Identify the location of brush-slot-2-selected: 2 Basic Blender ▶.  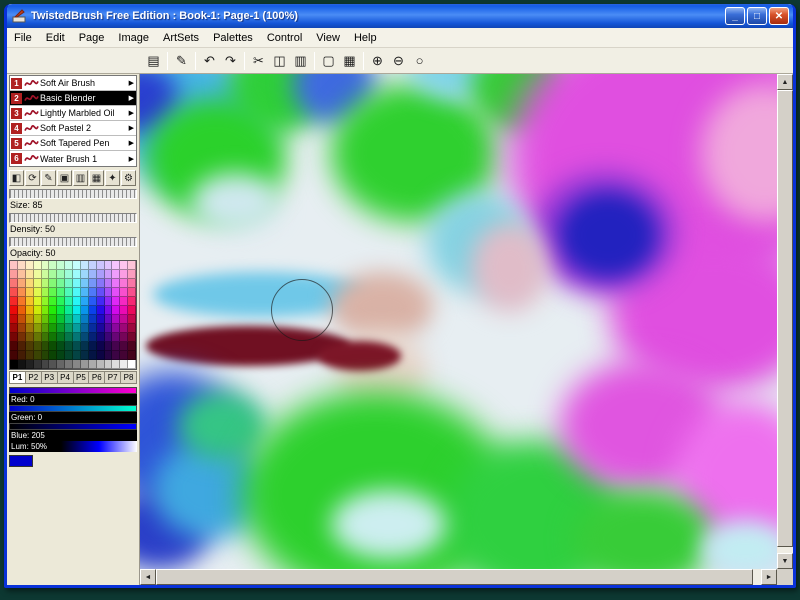
(73, 98).